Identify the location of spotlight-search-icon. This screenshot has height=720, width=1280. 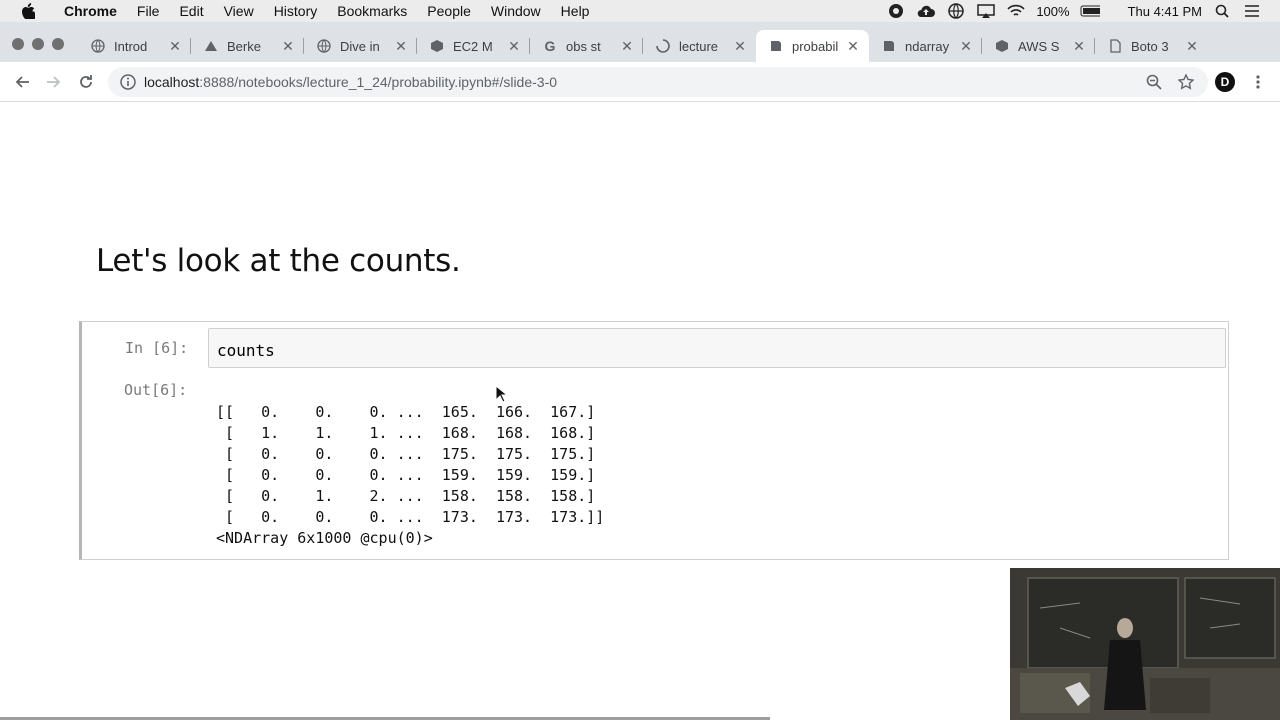
(1222, 11).